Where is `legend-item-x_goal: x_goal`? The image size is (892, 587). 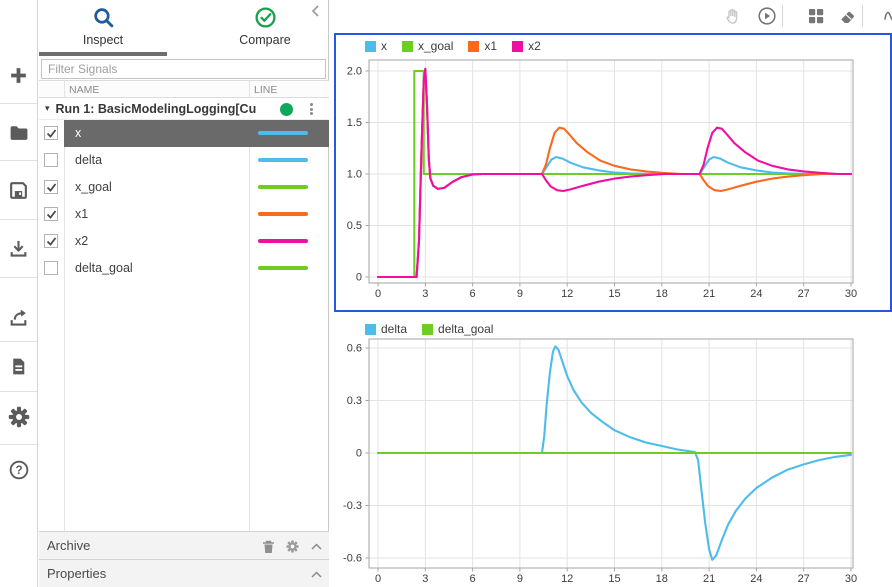 legend-item-x_goal: x_goal is located at coordinates (427, 46).